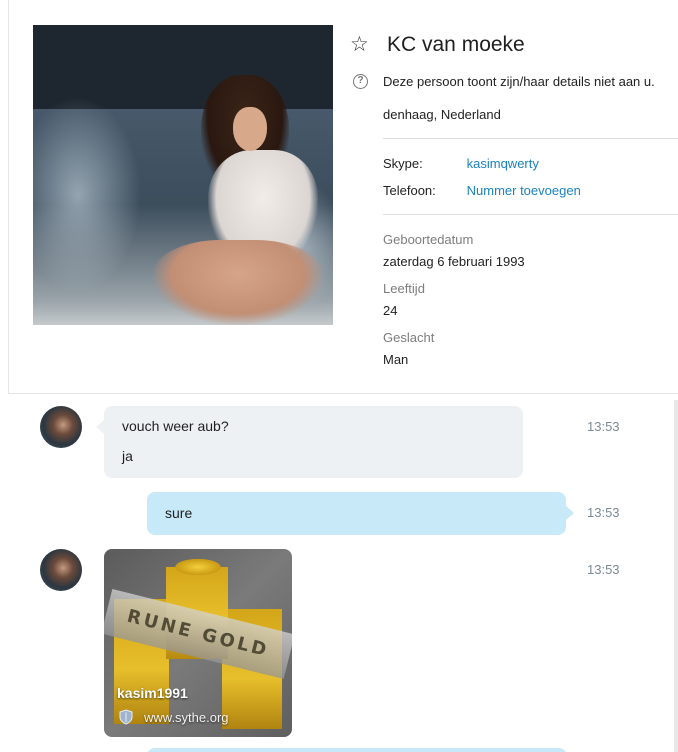 The width and height of the screenshot is (678, 752). What do you see at coordinates (390, 310) in the screenshot?
I see `age-value: 24` at bounding box center [390, 310].